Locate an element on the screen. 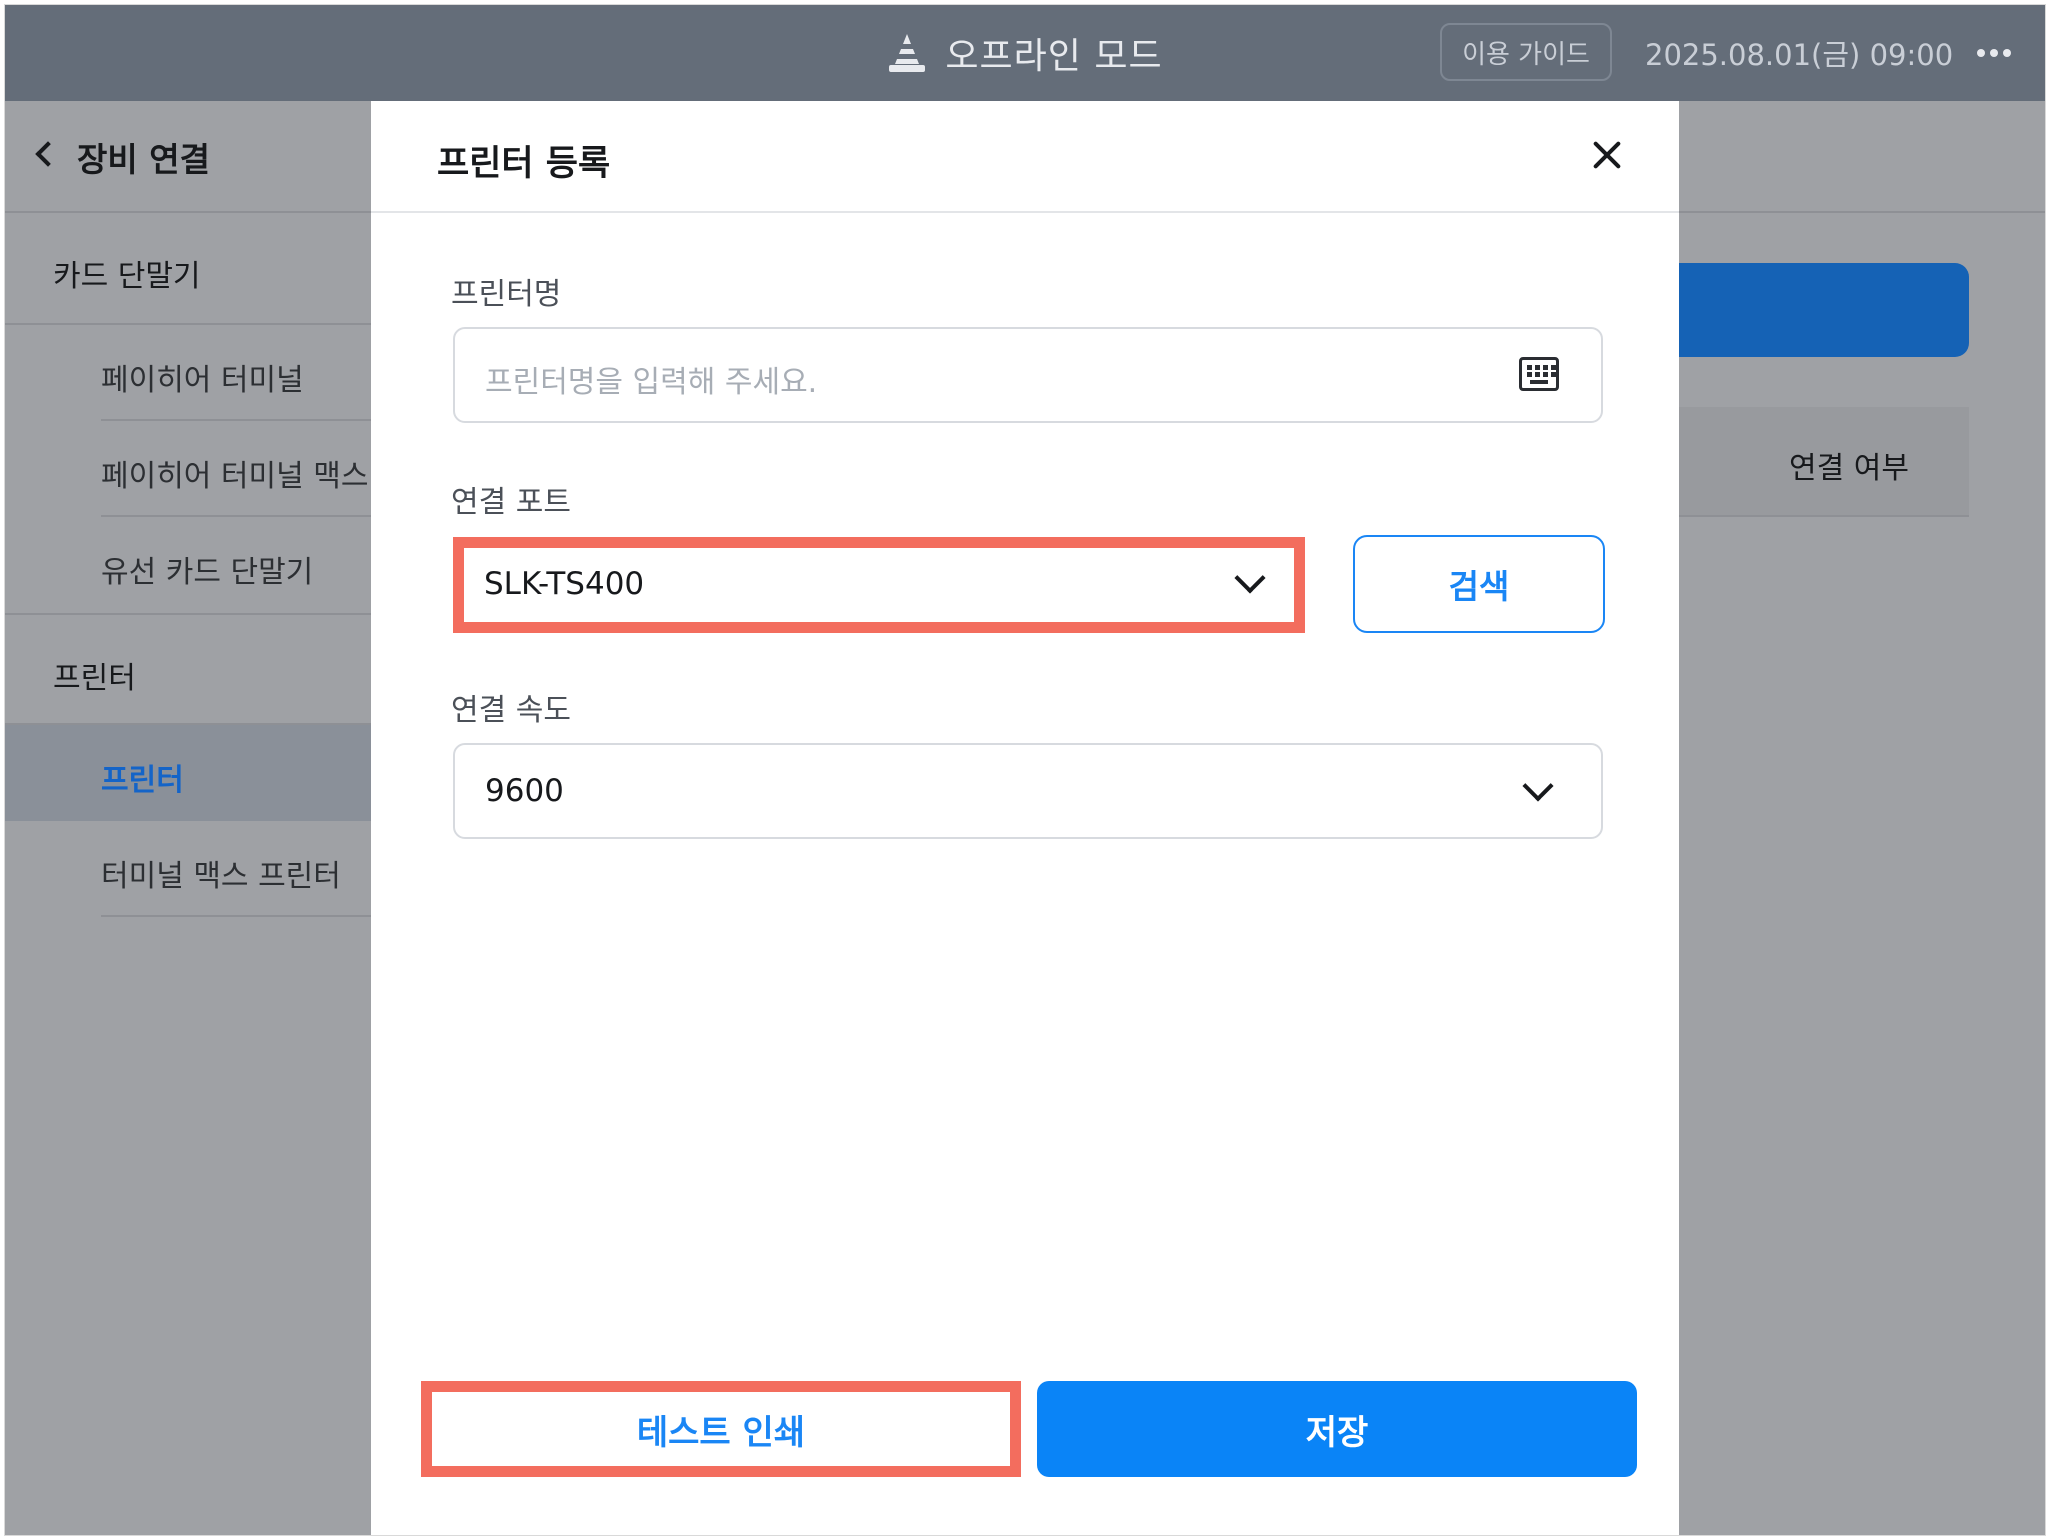 The height and width of the screenshot is (1538, 2048). sidebar-category-label: 프린터 is located at coordinates (94, 678).